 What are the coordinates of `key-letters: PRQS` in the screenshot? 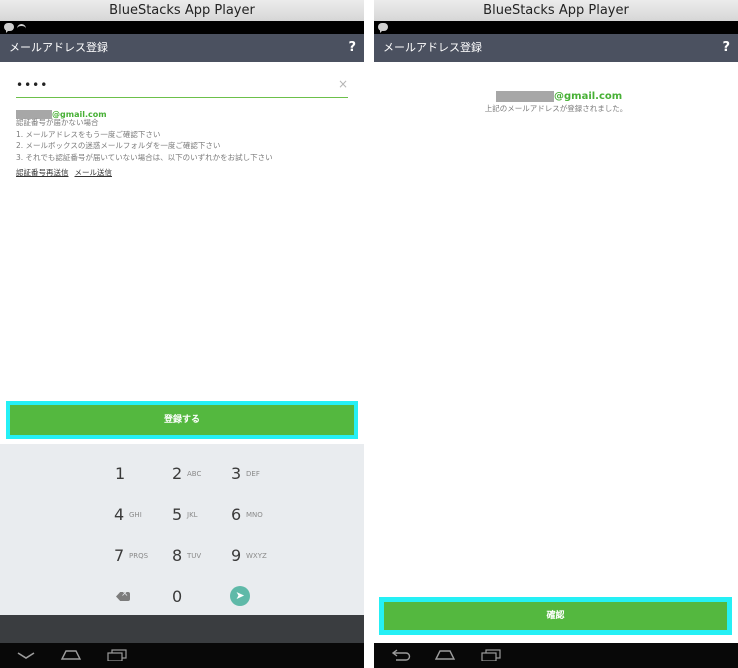 It's located at (139, 556).